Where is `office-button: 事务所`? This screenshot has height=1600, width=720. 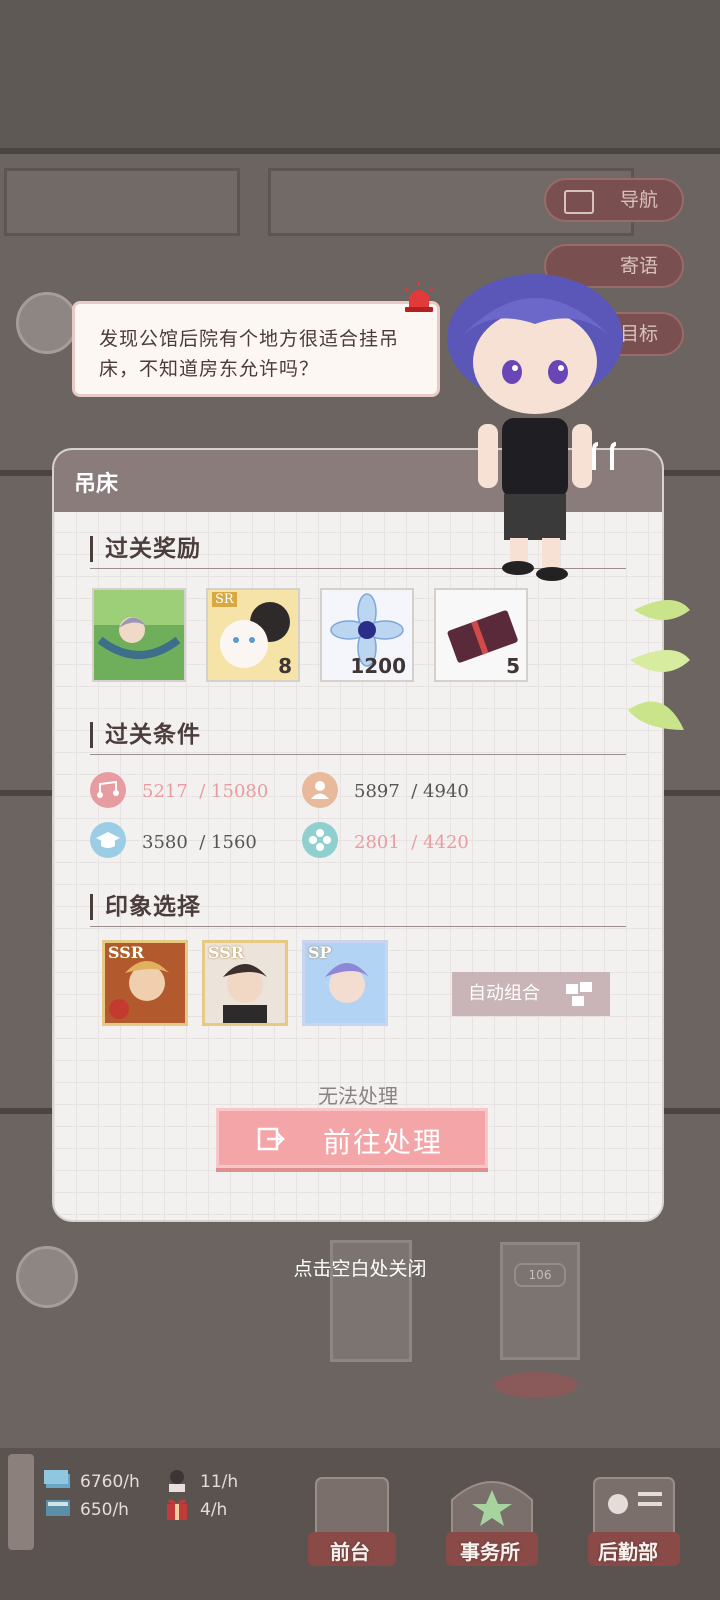
office-button: 事务所 is located at coordinates (492, 1522).